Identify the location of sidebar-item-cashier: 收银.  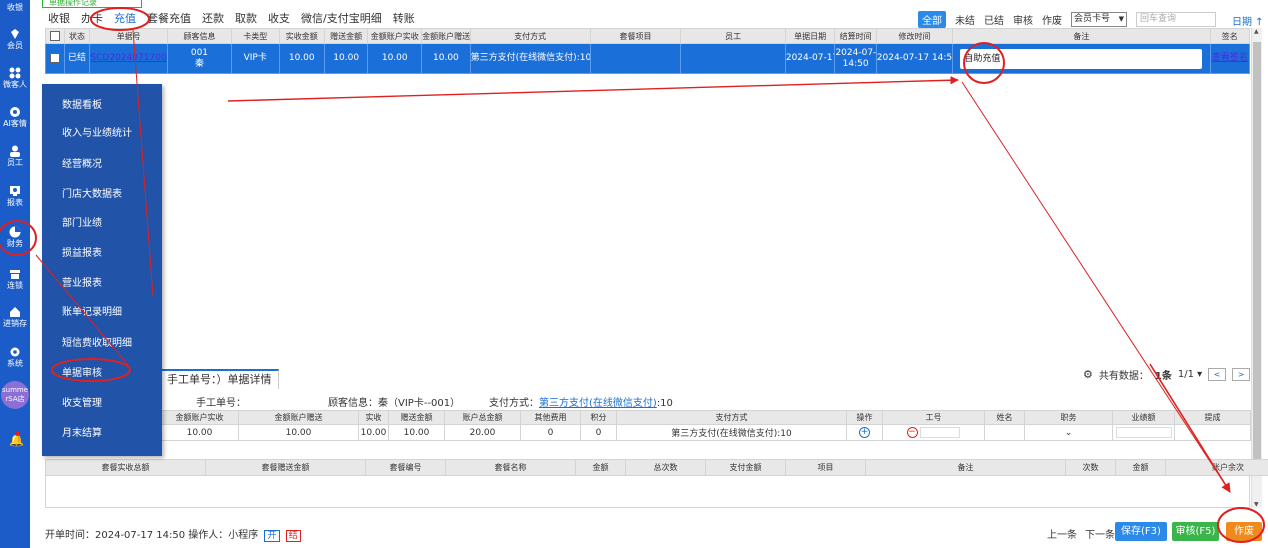
(15, 7).